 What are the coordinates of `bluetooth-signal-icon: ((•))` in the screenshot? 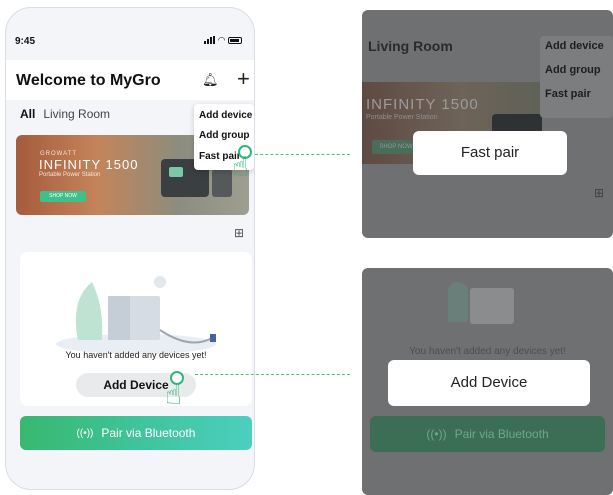 It's located at (85, 433).